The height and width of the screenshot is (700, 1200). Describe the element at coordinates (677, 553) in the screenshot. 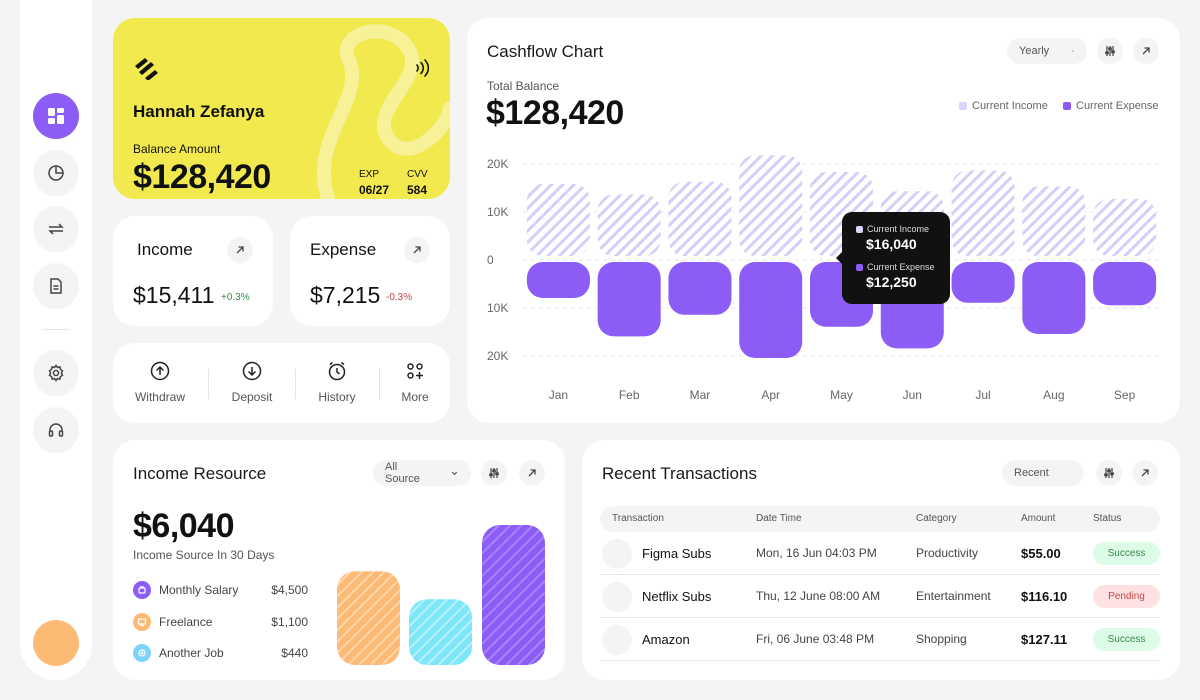

I see `transaction-name: Figma Subs` at that location.